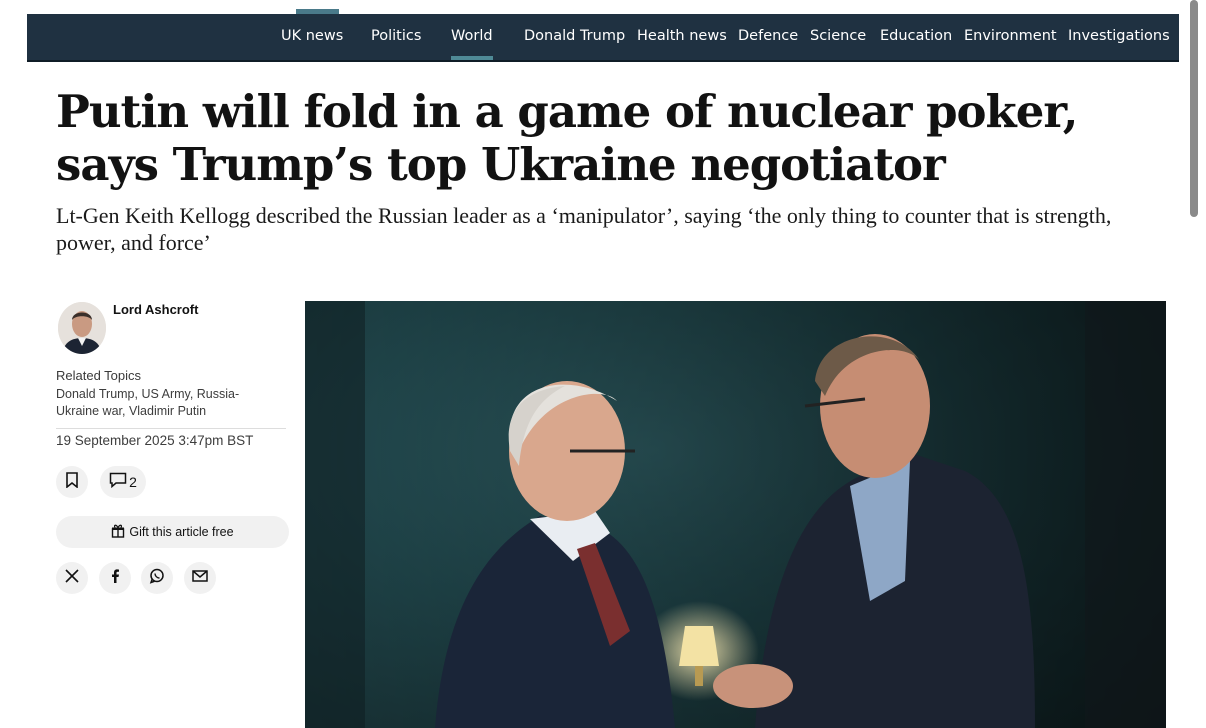 The height and width of the screenshot is (728, 1206). I want to click on author-name: Lord Ashcroft, so click(155, 309).